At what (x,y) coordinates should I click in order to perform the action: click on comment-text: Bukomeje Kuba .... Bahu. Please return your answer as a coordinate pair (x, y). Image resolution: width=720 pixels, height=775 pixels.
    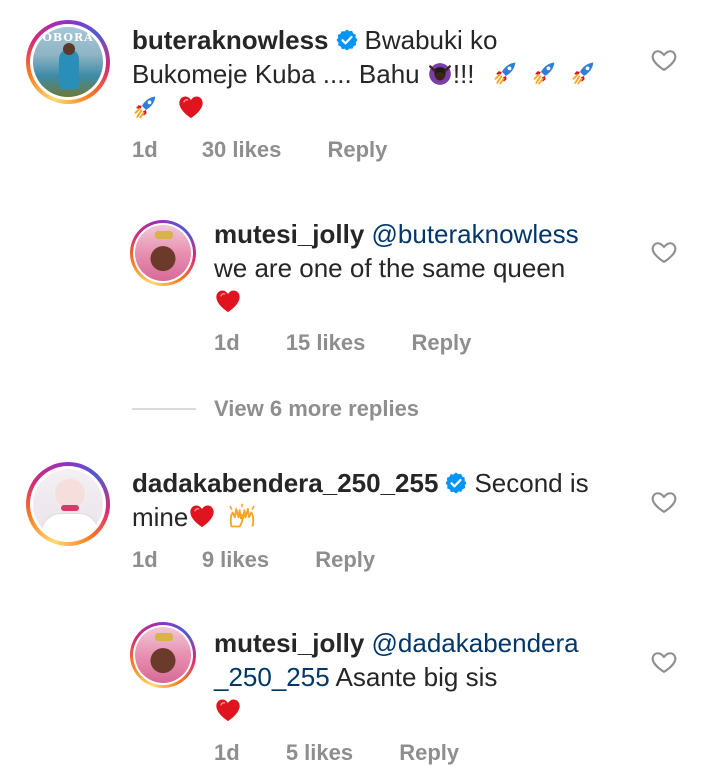
    Looking at the image, I should click on (276, 74).